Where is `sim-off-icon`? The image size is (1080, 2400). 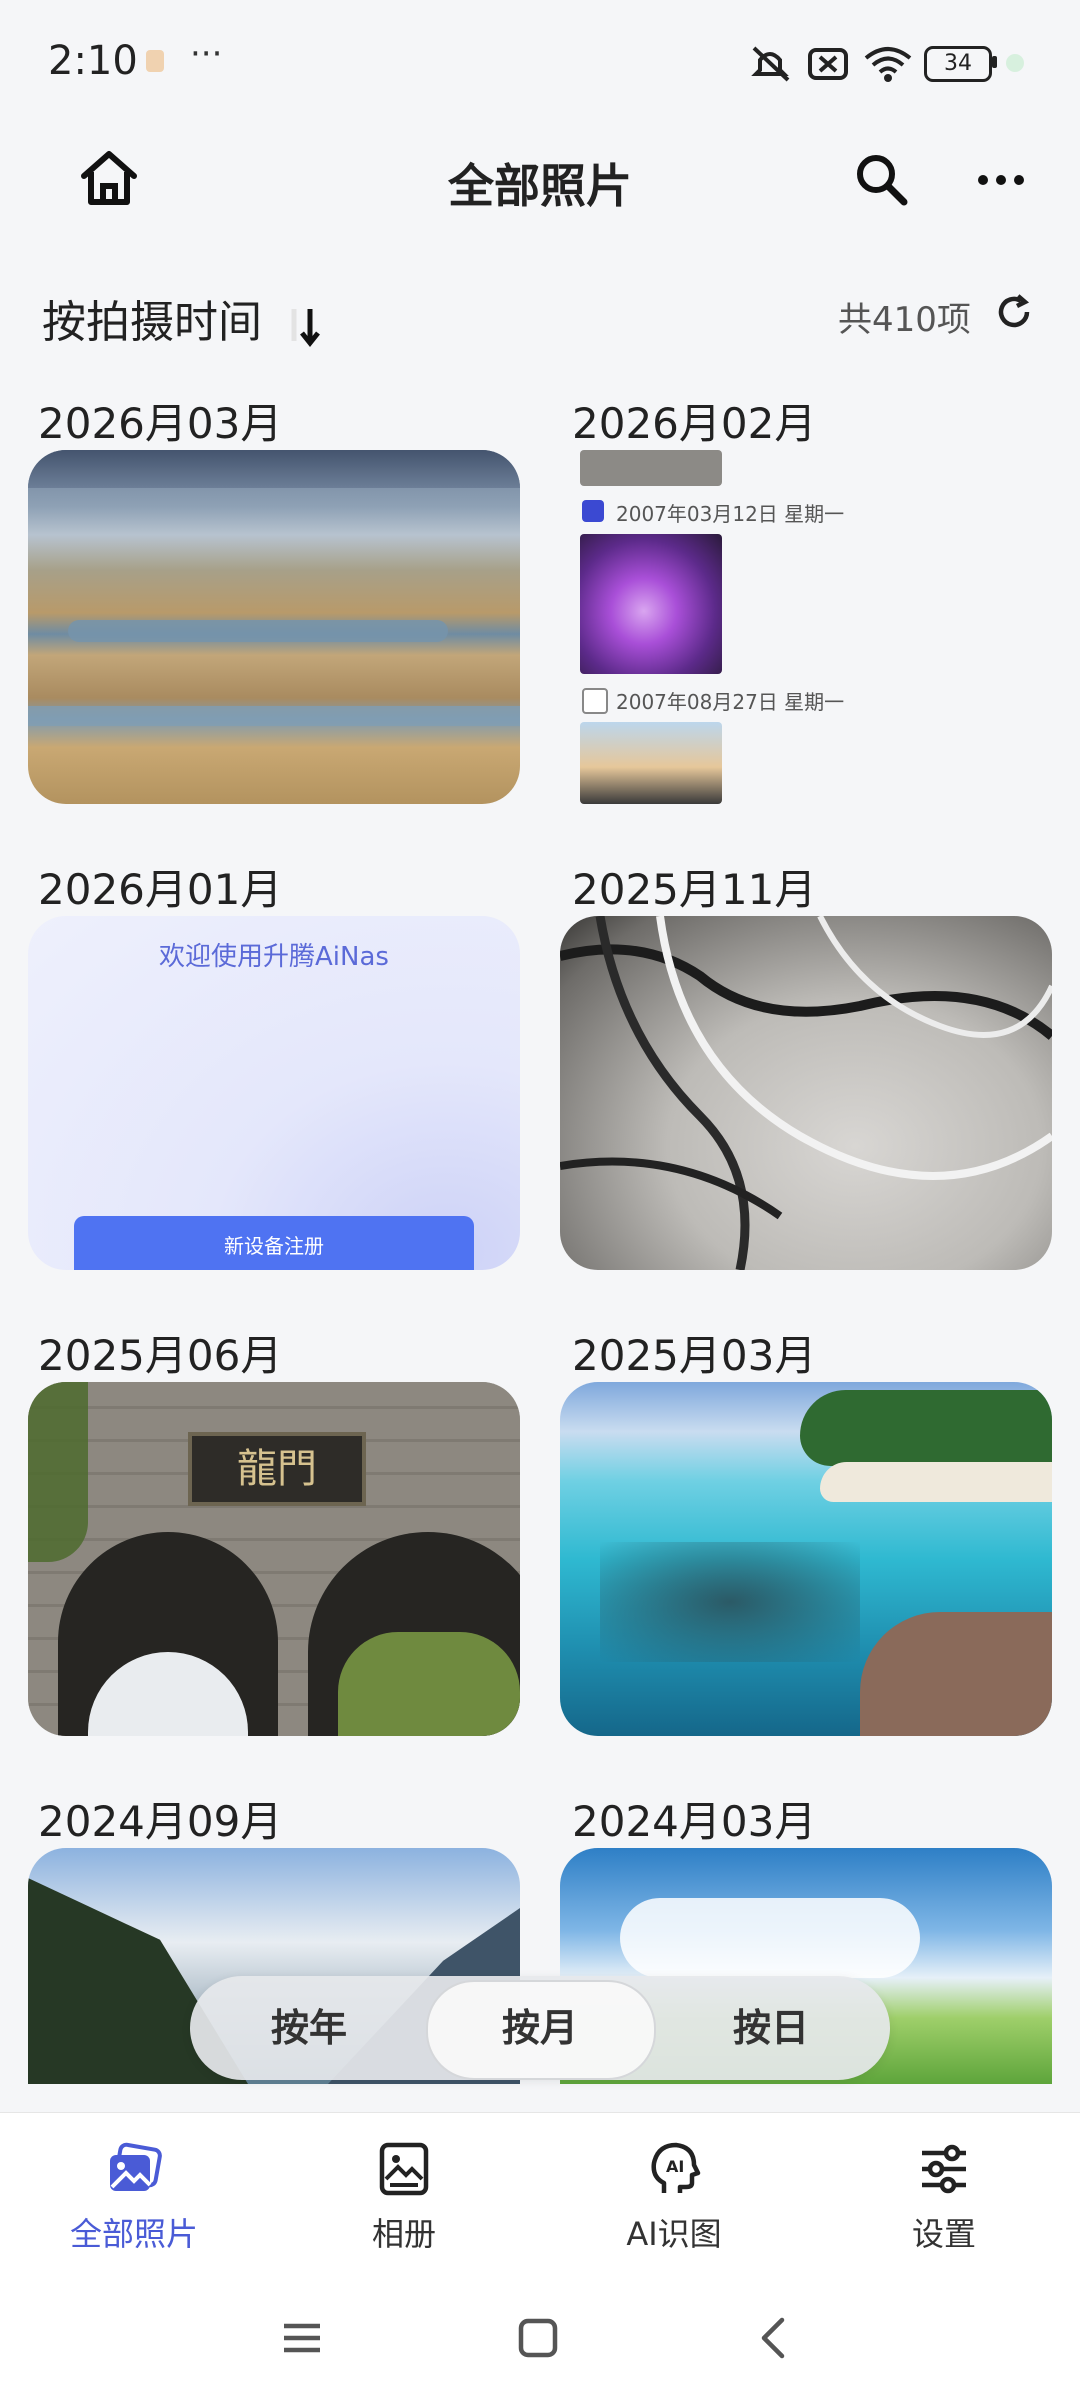
sim-off-icon is located at coordinates (828, 64).